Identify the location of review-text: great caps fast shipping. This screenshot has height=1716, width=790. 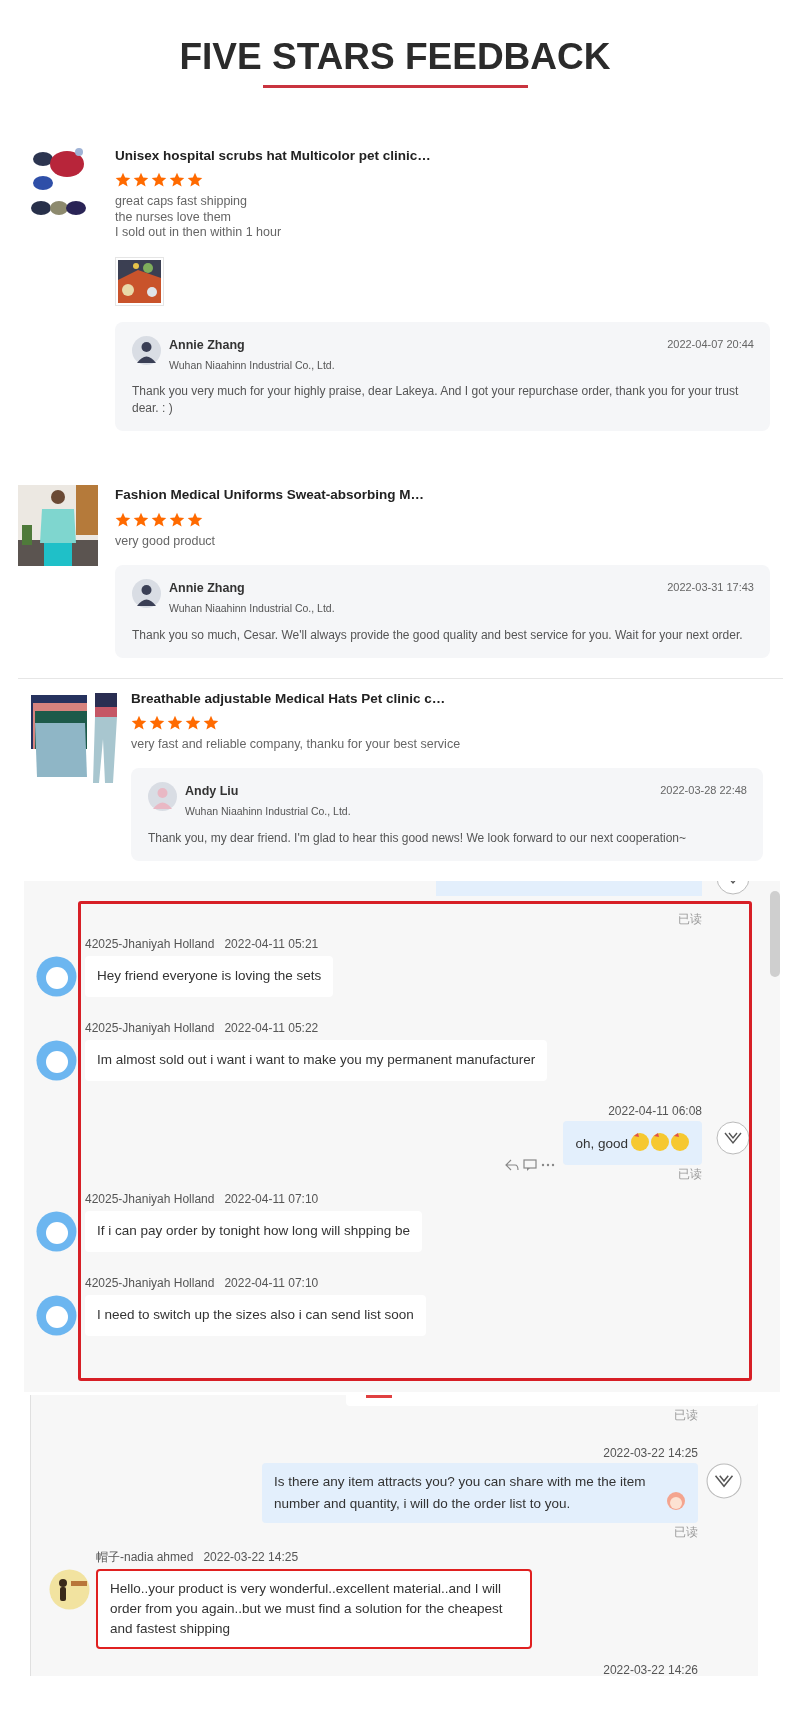
(182, 202).